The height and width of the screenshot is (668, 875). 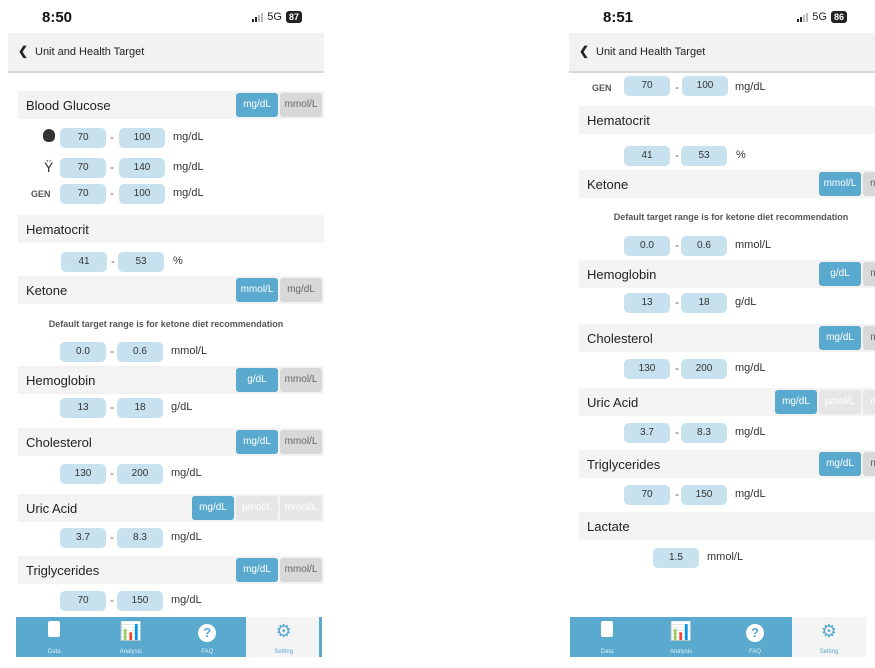 I want to click on battery-icon: 87, so click(x=293, y=17).